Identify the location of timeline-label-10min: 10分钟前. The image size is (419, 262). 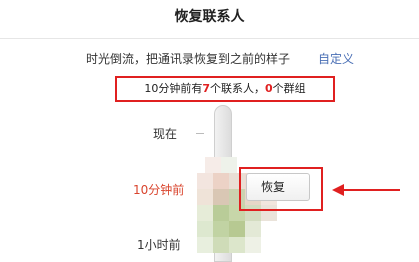
(159, 190).